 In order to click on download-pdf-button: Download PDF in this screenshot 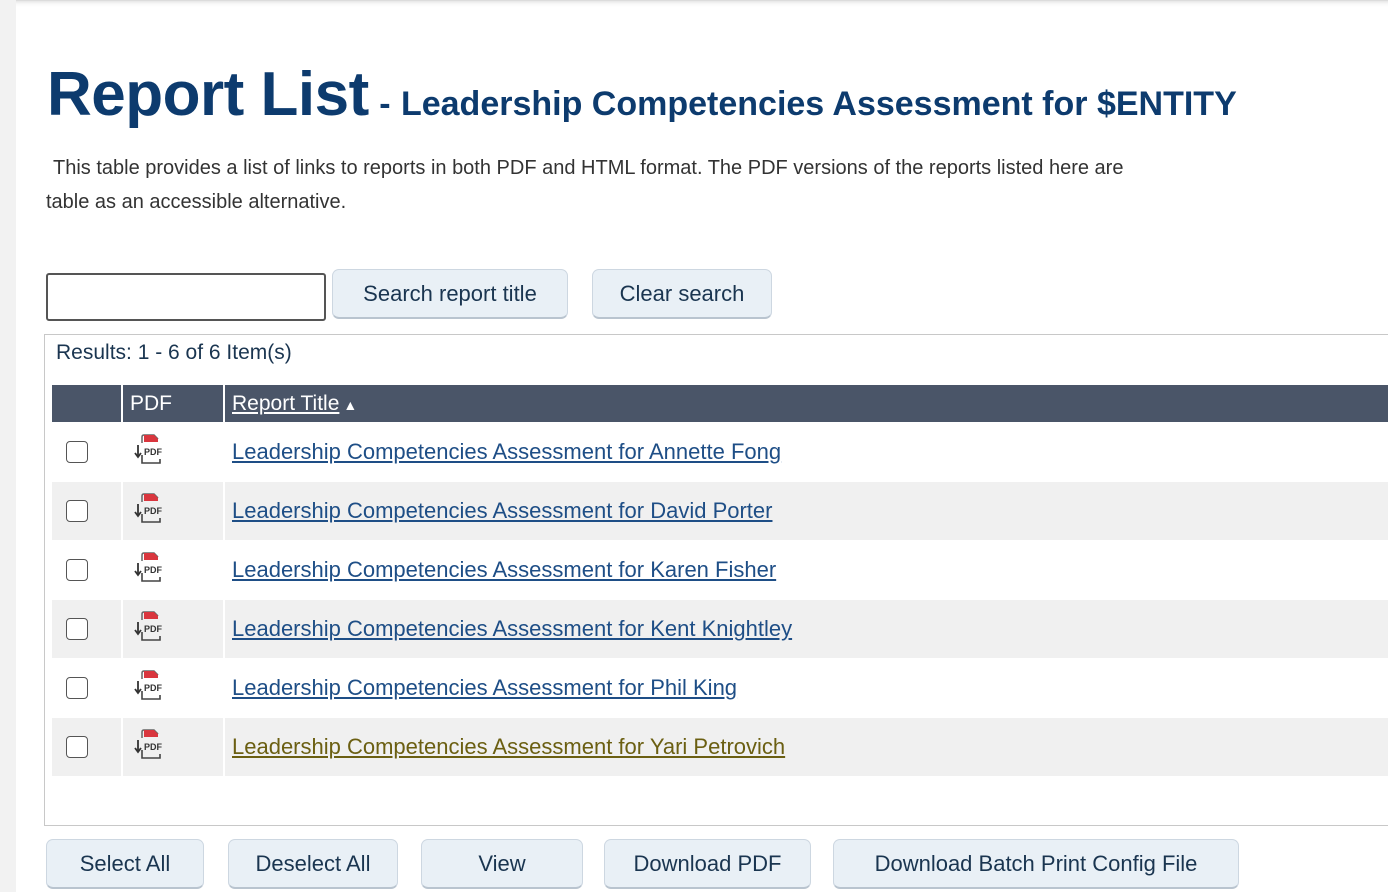, I will do `click(707, 864)`.